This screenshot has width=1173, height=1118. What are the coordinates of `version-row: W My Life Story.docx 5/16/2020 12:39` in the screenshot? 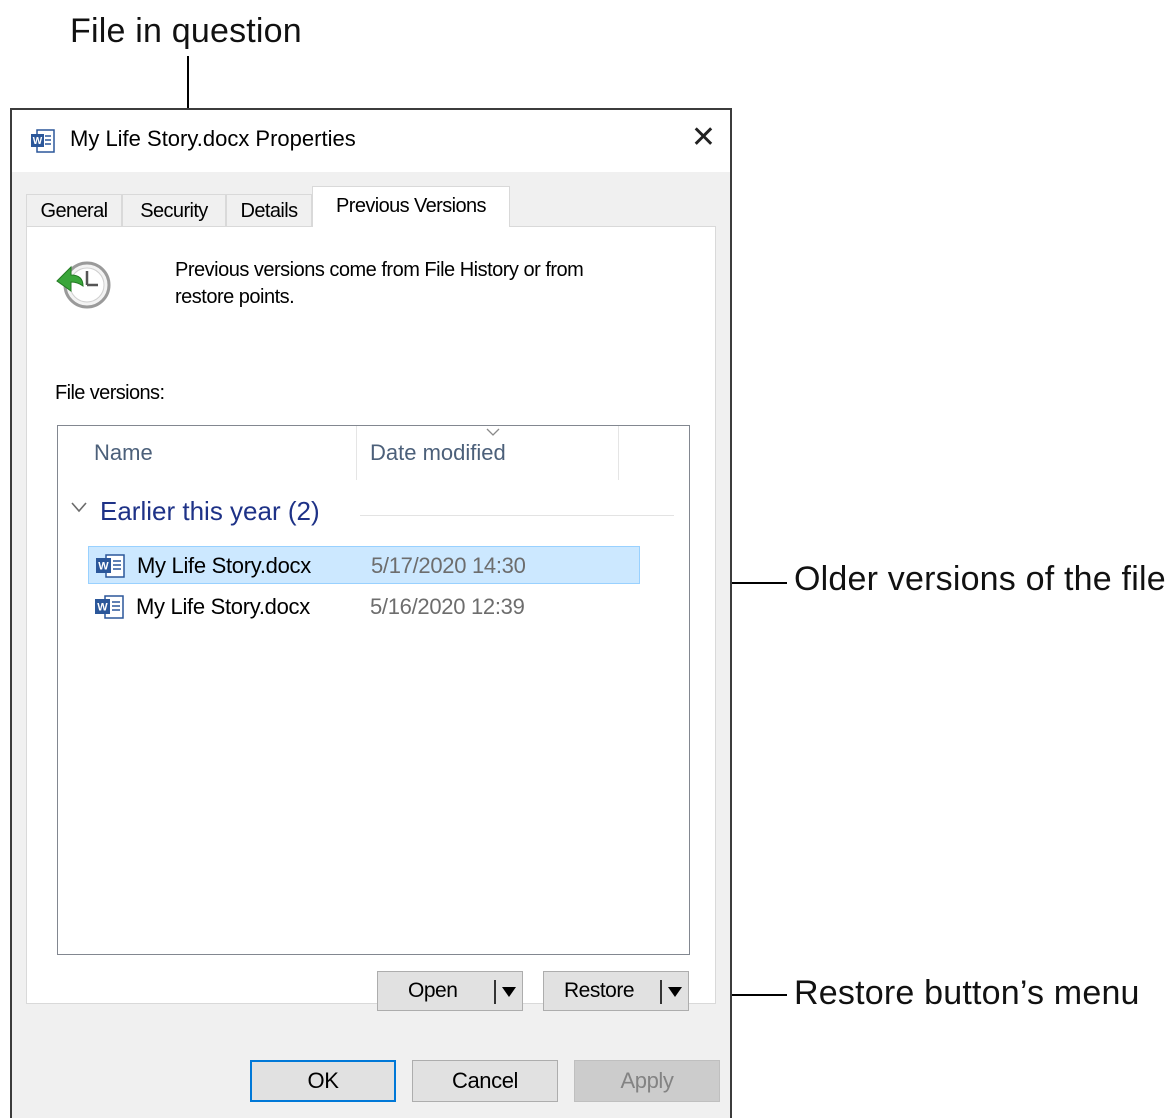 It's located at (364, 607).